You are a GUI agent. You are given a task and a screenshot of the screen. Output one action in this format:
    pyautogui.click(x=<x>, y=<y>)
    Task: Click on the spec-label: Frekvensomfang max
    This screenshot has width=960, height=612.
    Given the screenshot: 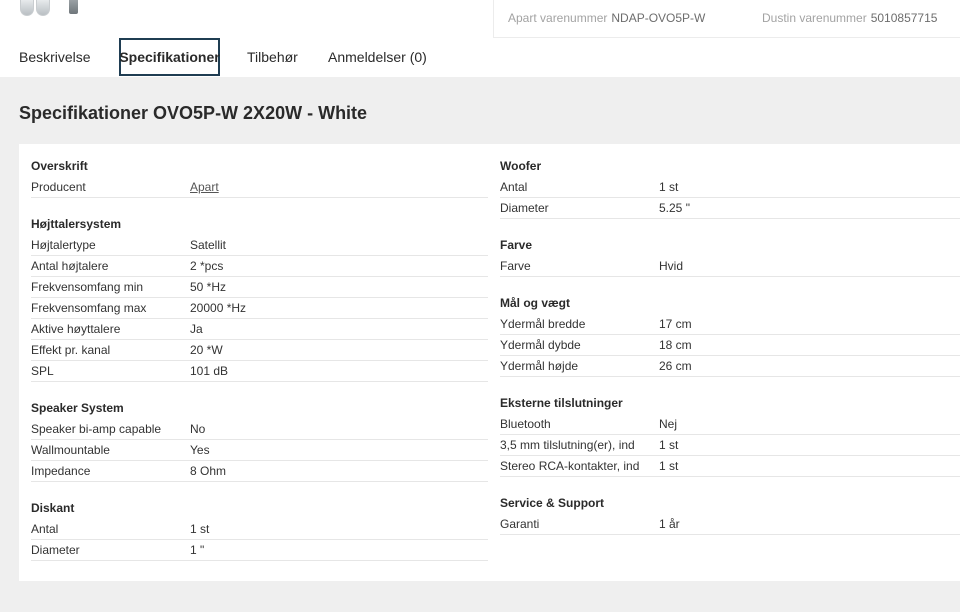 What is the action you would take?
    pyautogui.click(x=89, y=308)
    